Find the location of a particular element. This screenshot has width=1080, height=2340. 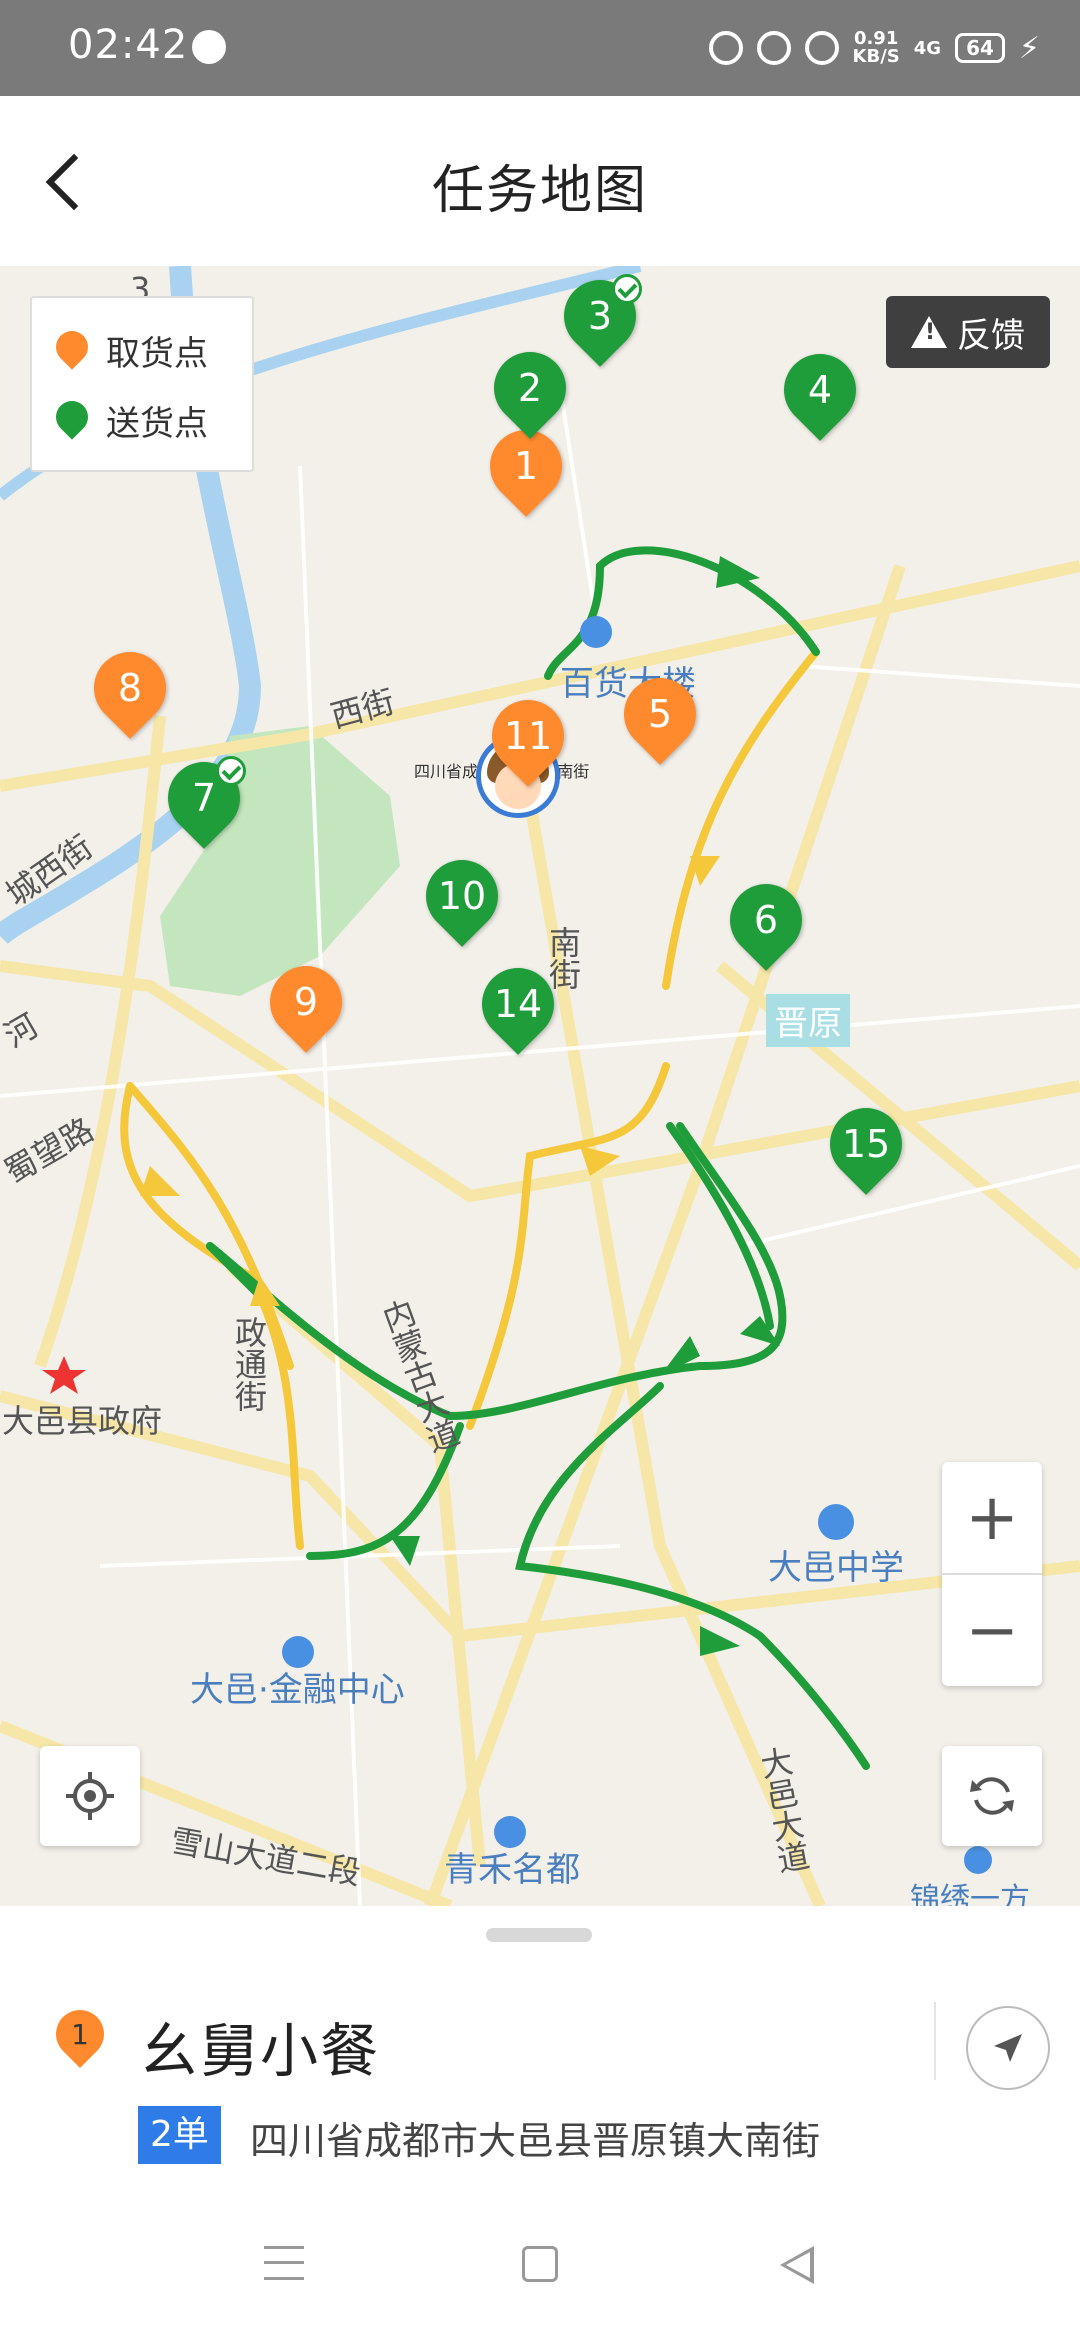

navigation-arrow-icon is located at coordinates (1008, 2048).